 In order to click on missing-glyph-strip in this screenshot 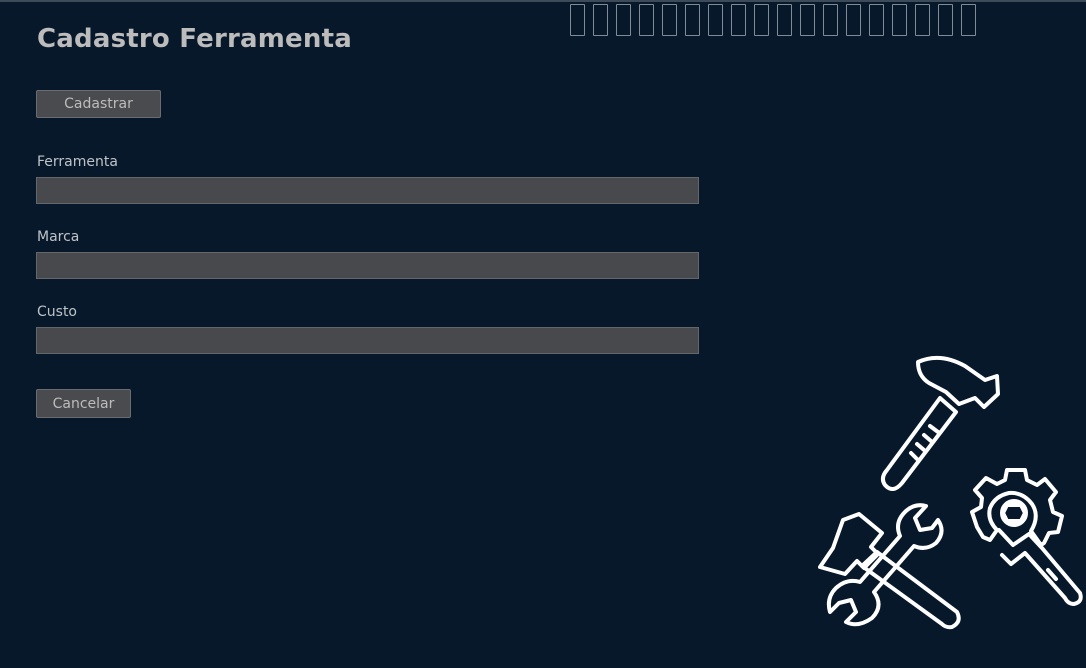, I will do `click(825, 21)`.